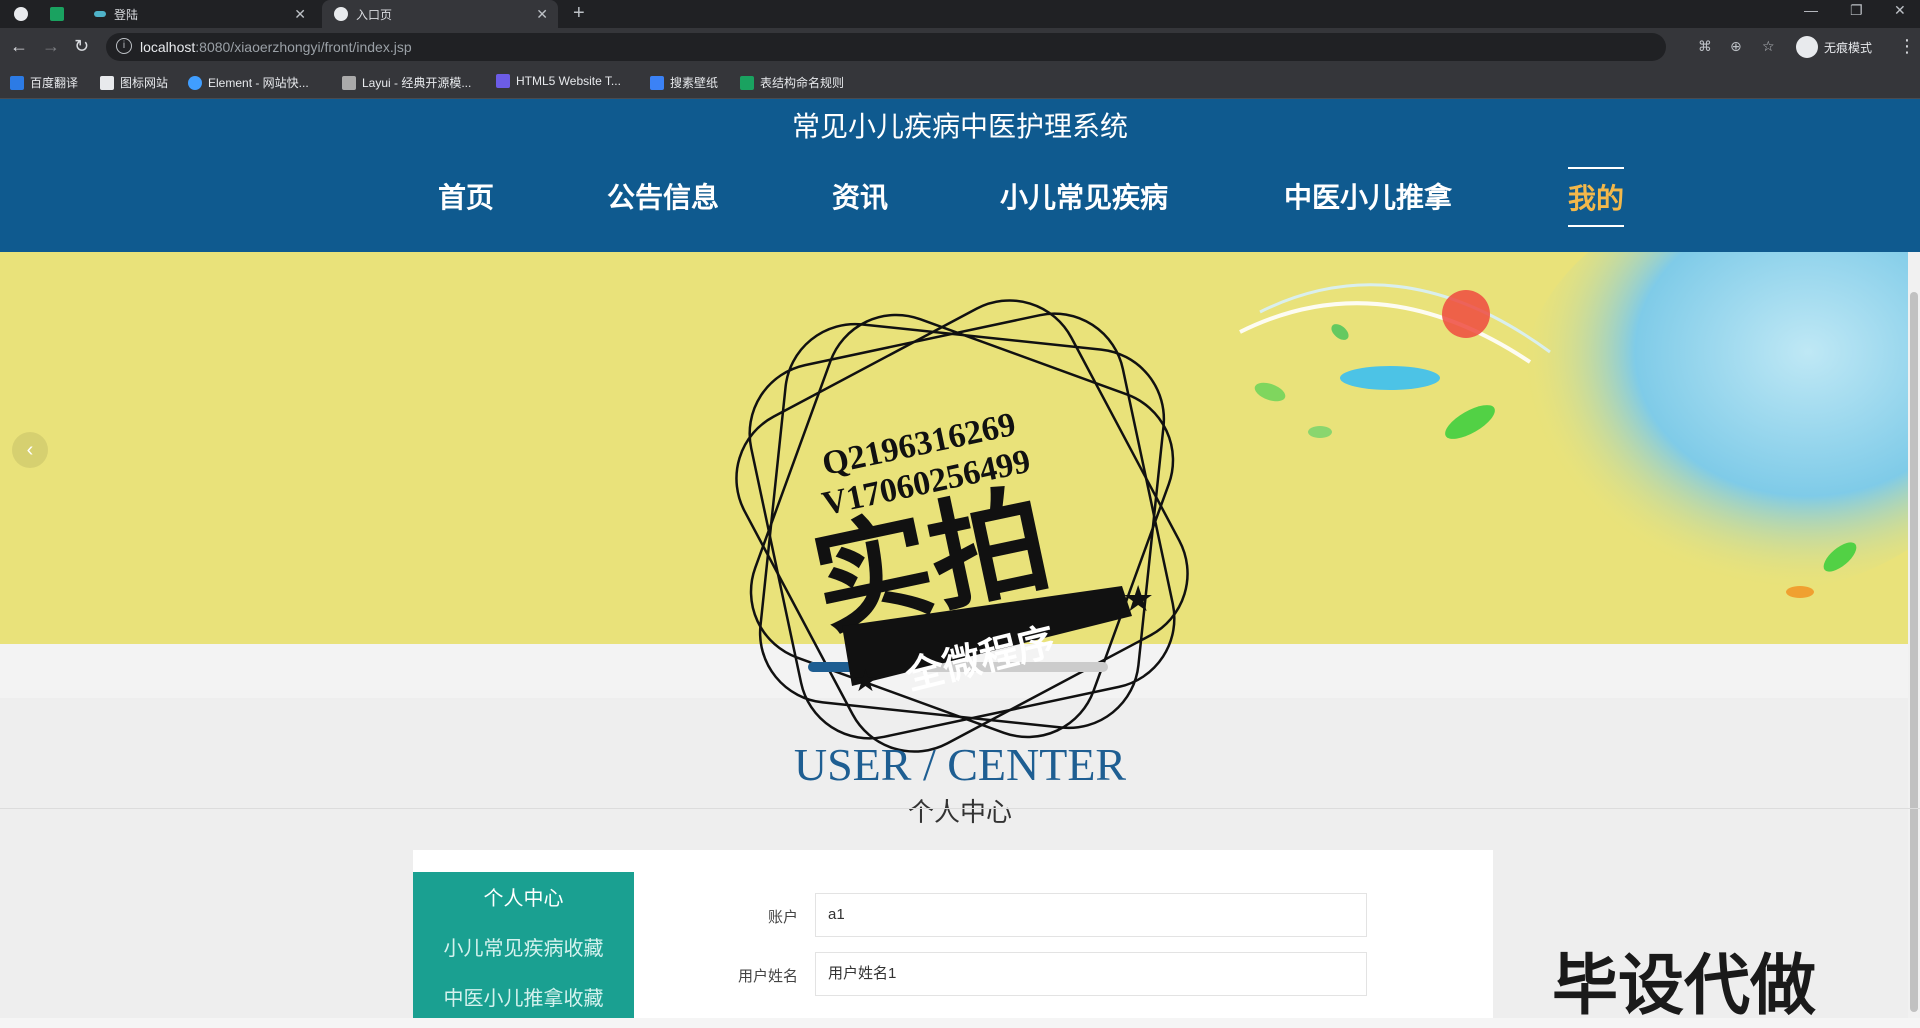 The height and width of the screenshot is (1028, 1920). I want to click on close-window-icon: ✕, so click(1900, 10).